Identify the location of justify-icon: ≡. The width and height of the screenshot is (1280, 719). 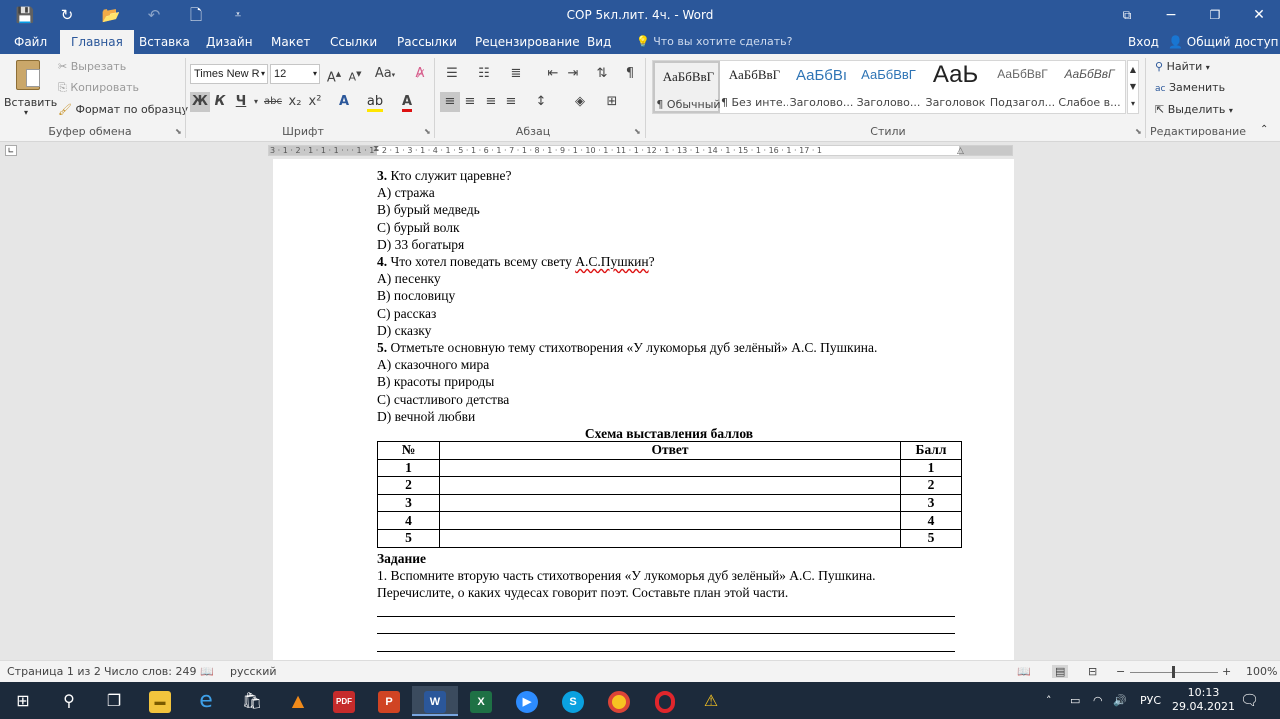
(511, 102).